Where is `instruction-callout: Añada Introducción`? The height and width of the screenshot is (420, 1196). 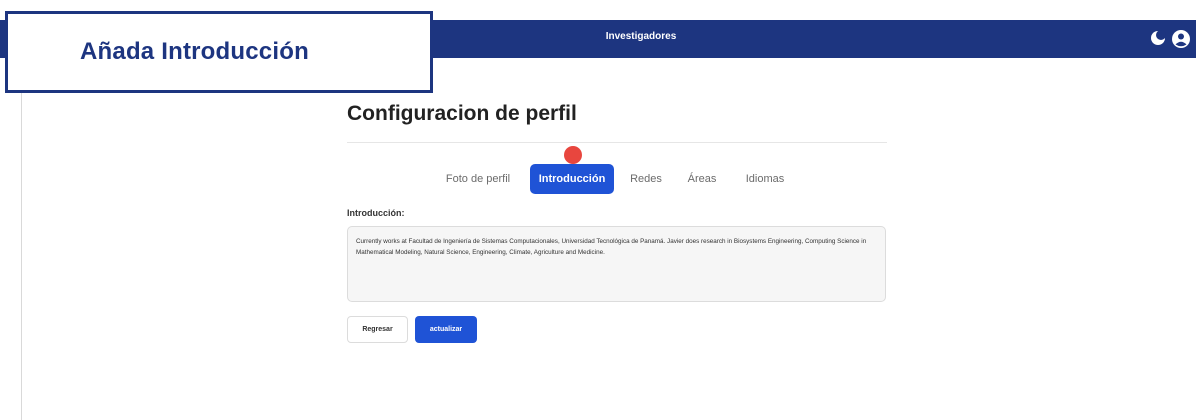
instruction-callout: Añada Introducción is located at coordinates (219, 52).